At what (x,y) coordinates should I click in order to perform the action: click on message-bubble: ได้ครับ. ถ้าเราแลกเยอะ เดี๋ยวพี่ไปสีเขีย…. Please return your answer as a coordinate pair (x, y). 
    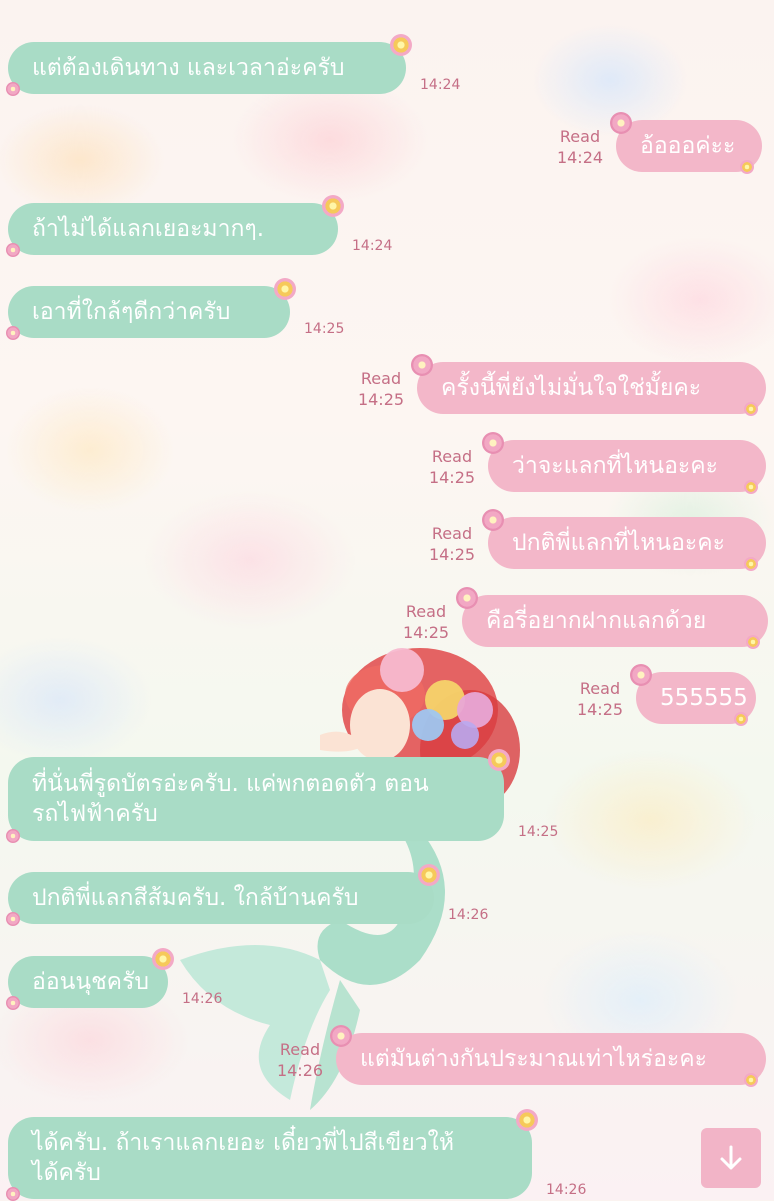
    Looking at the image, I should click on (270, 1158).